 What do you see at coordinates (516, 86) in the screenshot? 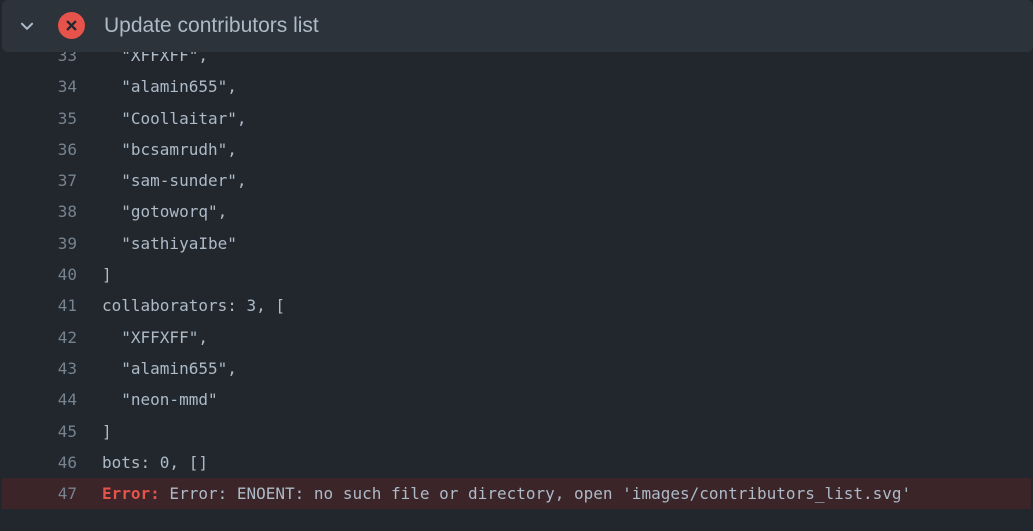
I see `log-line: 34 "alamin655",` at bounding box center [516, 86].